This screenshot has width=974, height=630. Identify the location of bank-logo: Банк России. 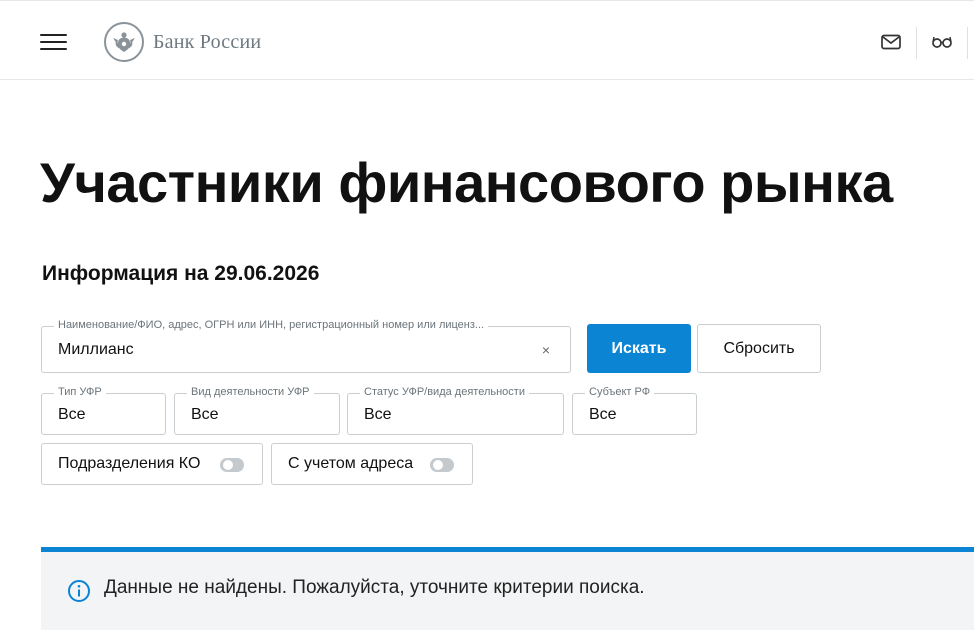
(182, 42).